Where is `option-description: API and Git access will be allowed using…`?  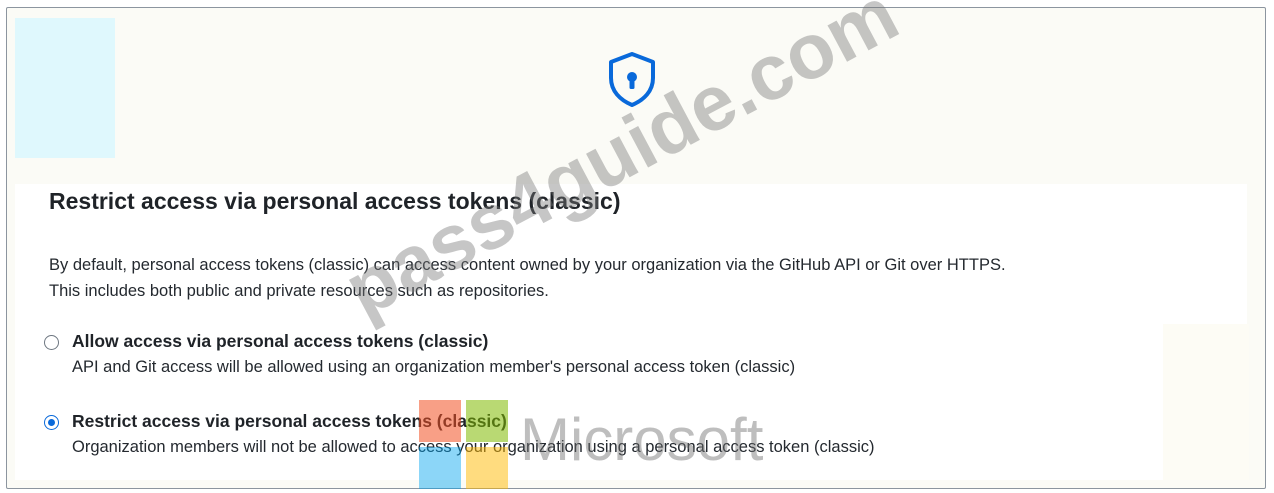 option-description: API and Git access will be allowed using… is located at coordinates (434, 367).